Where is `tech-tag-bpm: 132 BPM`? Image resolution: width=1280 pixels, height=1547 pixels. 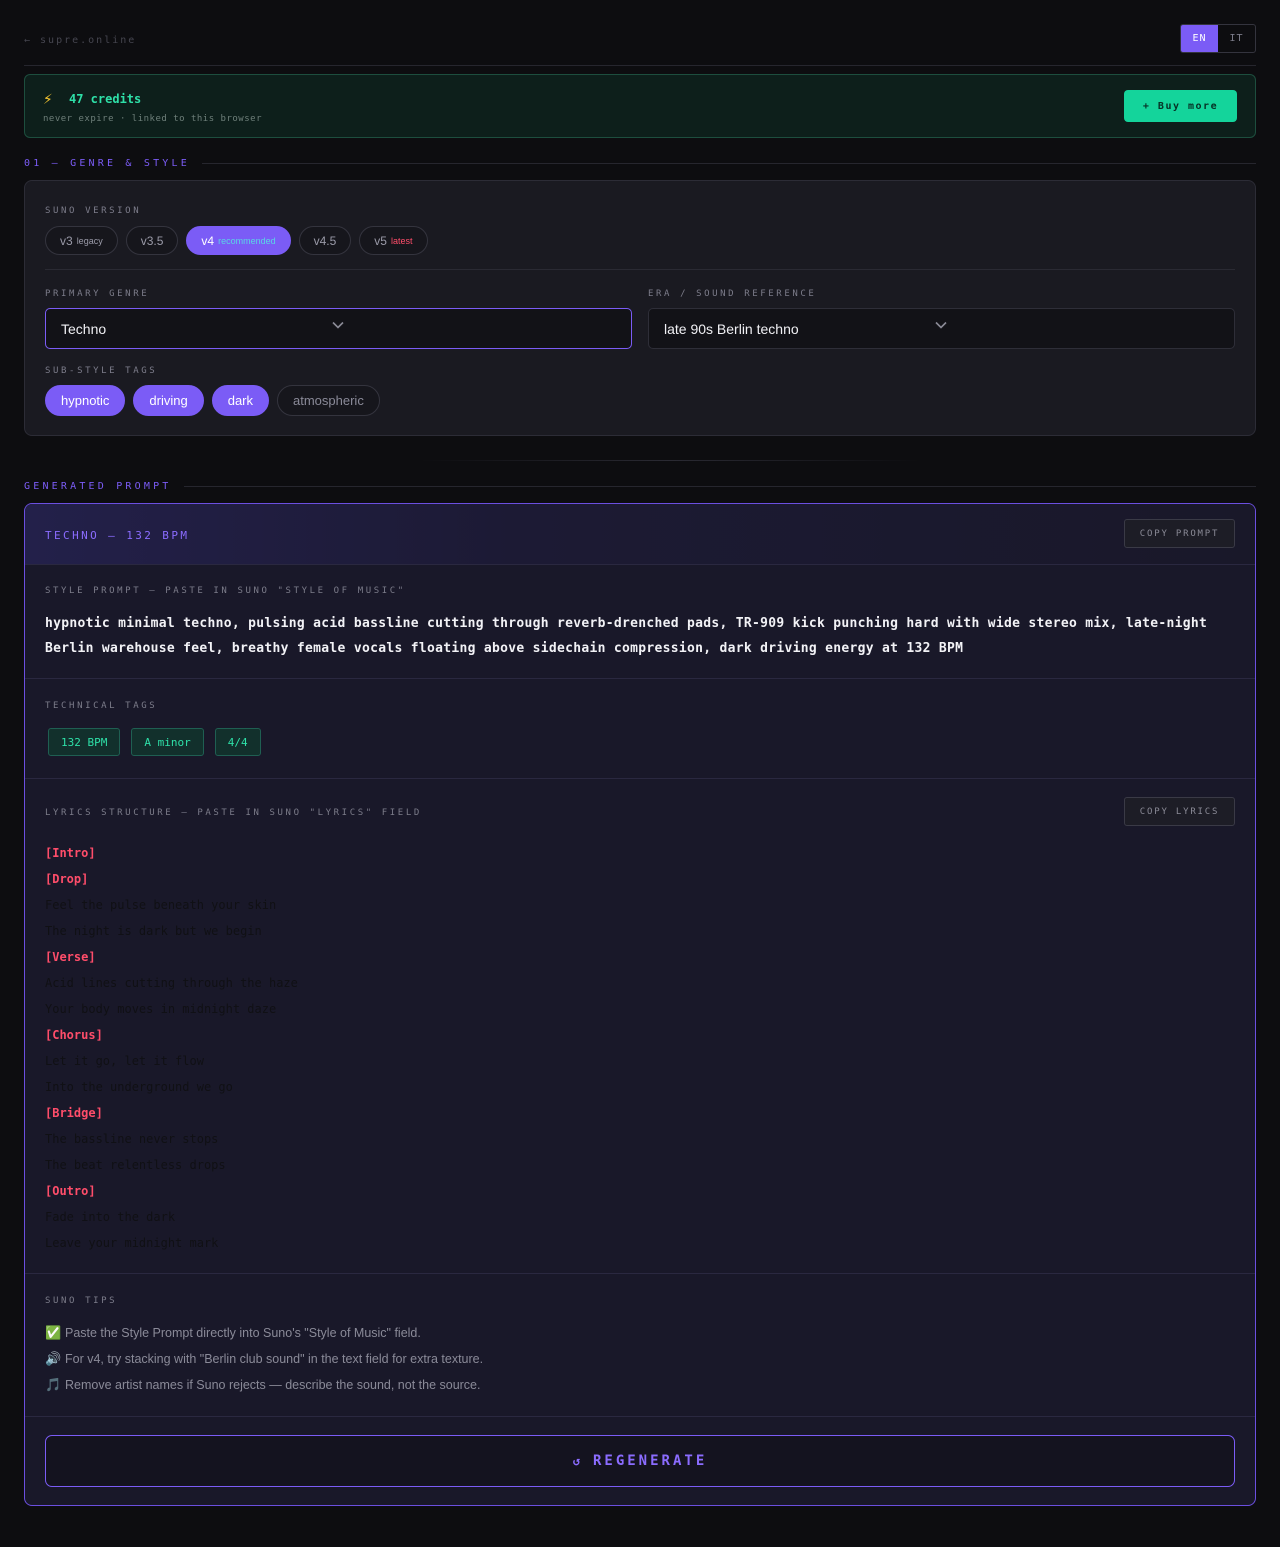 tech-tag-bpm: 132 BPM is located at coordinates (84, 742).